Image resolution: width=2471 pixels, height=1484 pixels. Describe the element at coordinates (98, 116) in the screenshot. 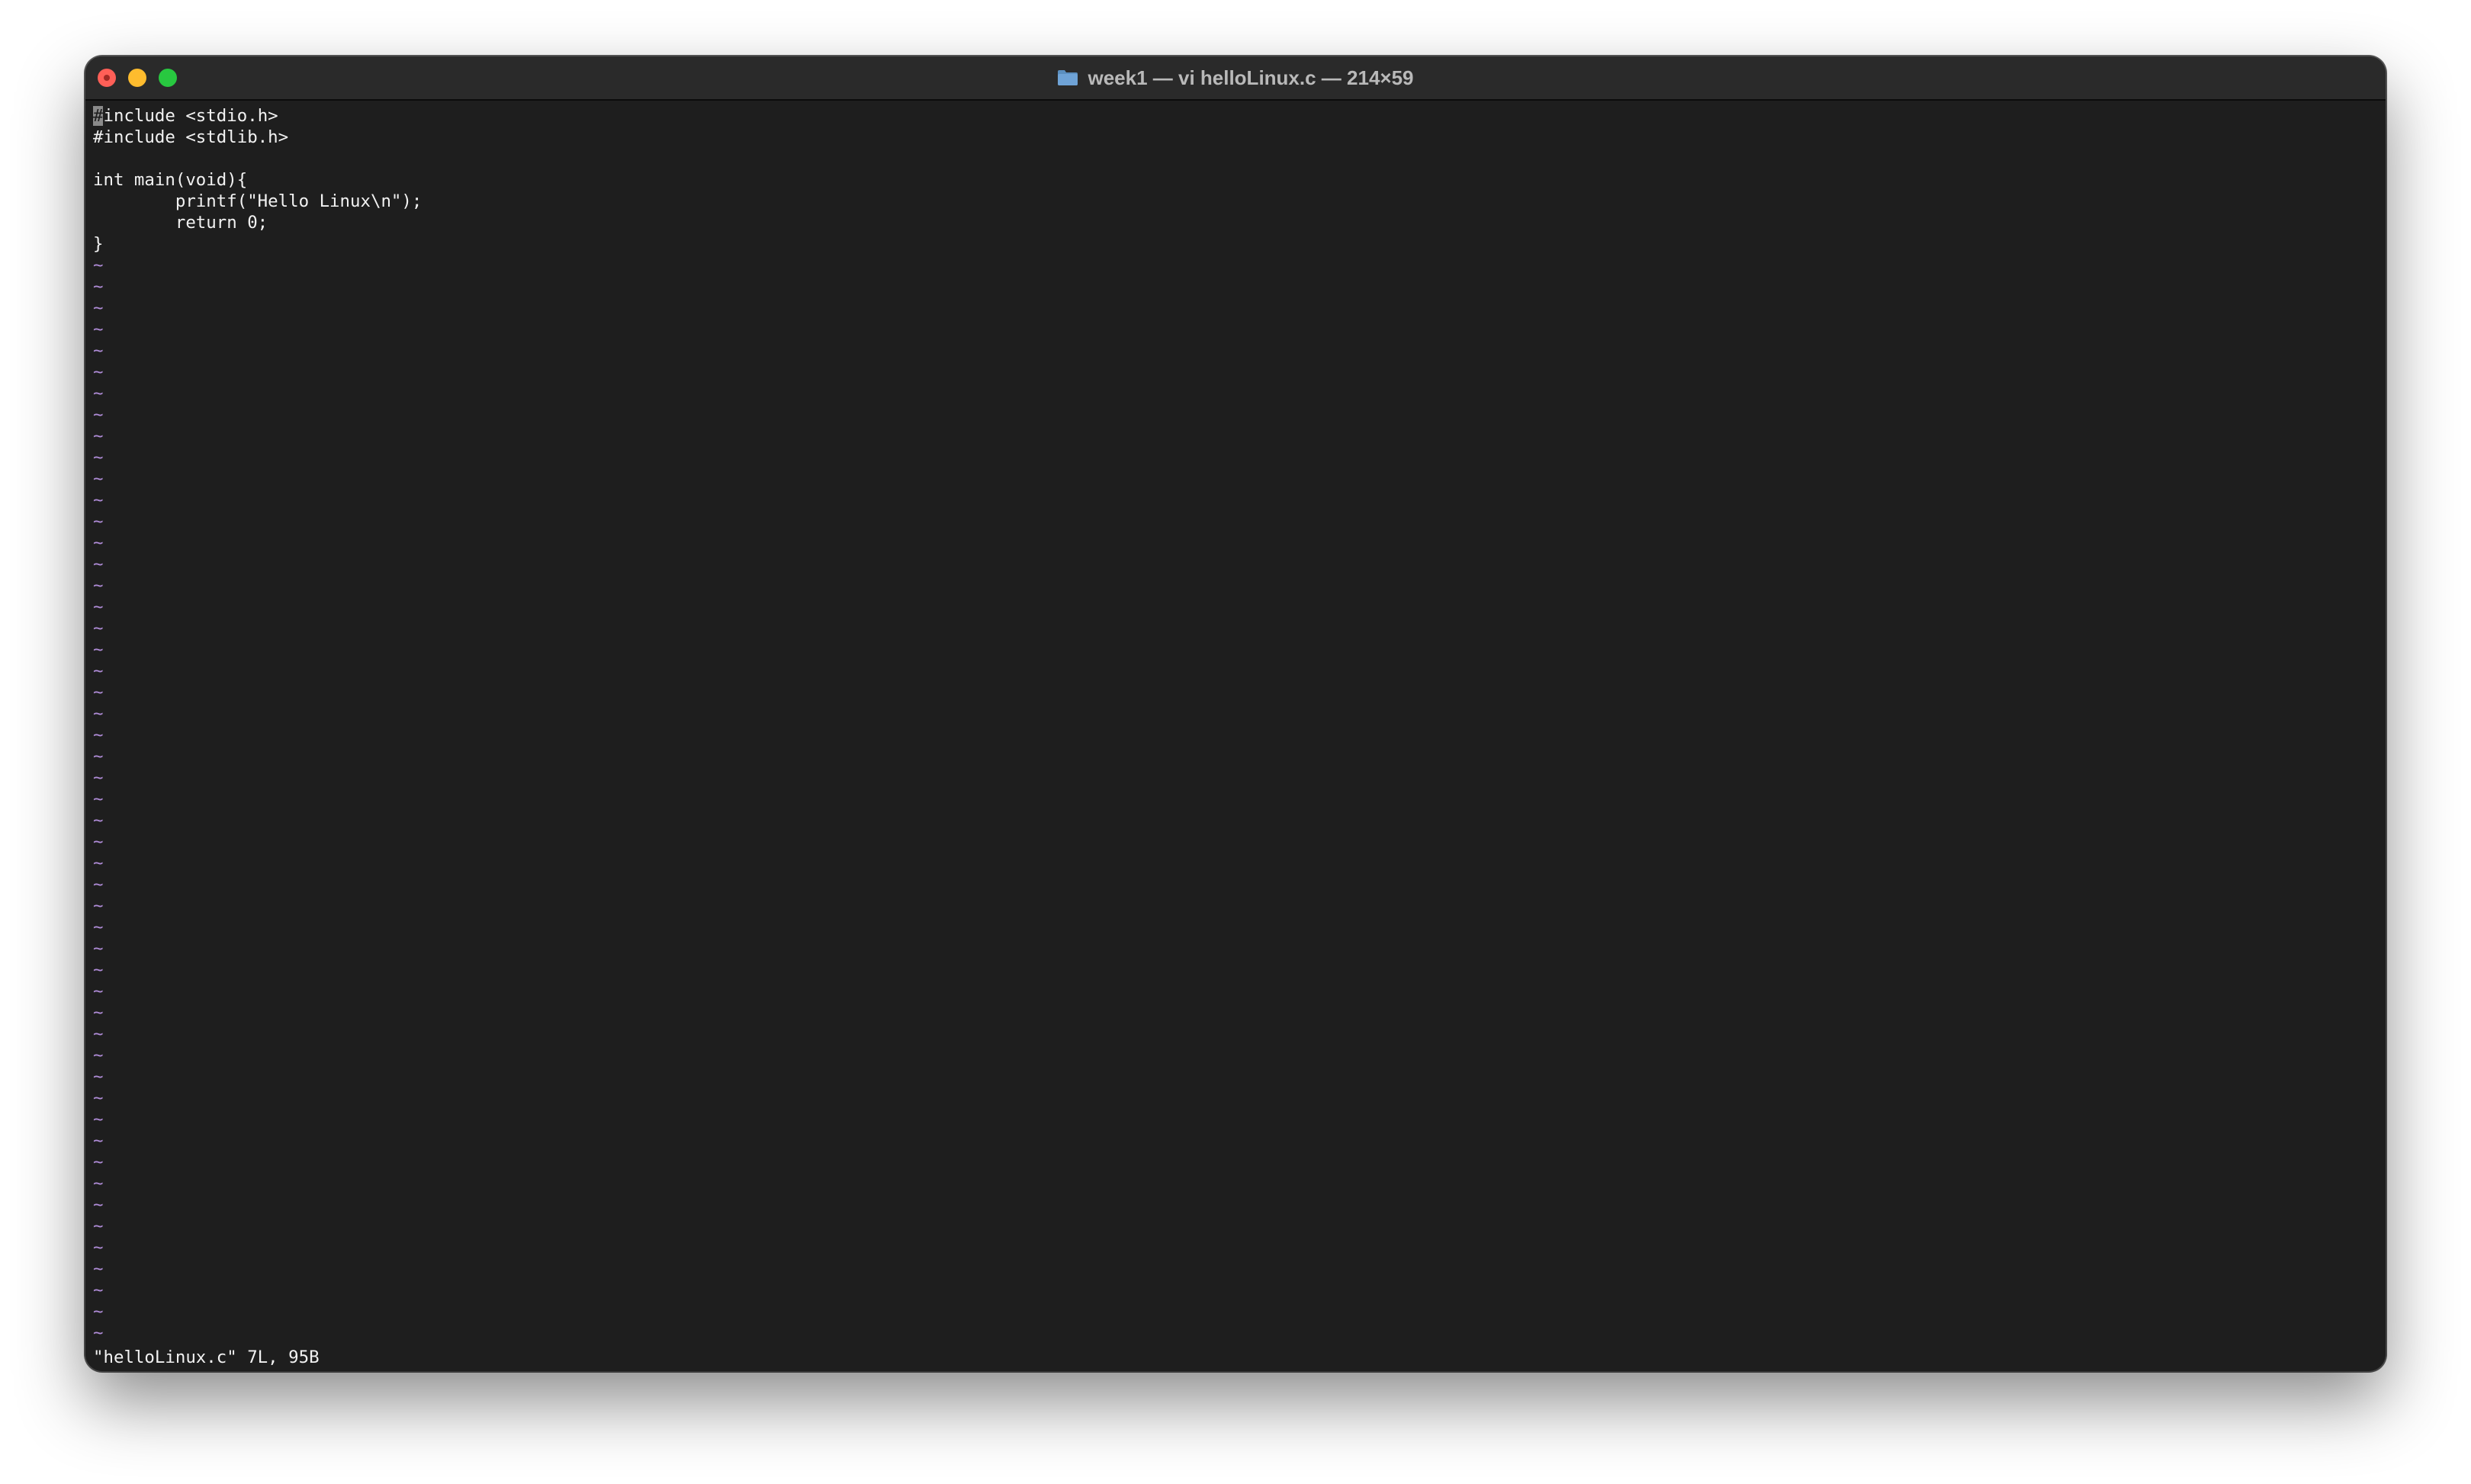

I see `text-cursor: #` at that location.